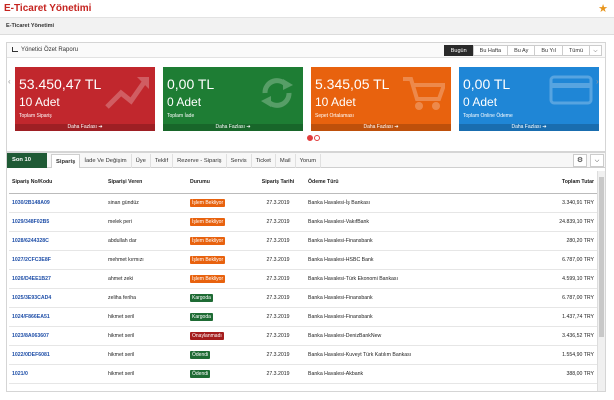  I want to click on order-code-link: 1024/F866EA51, so click(31, 317).